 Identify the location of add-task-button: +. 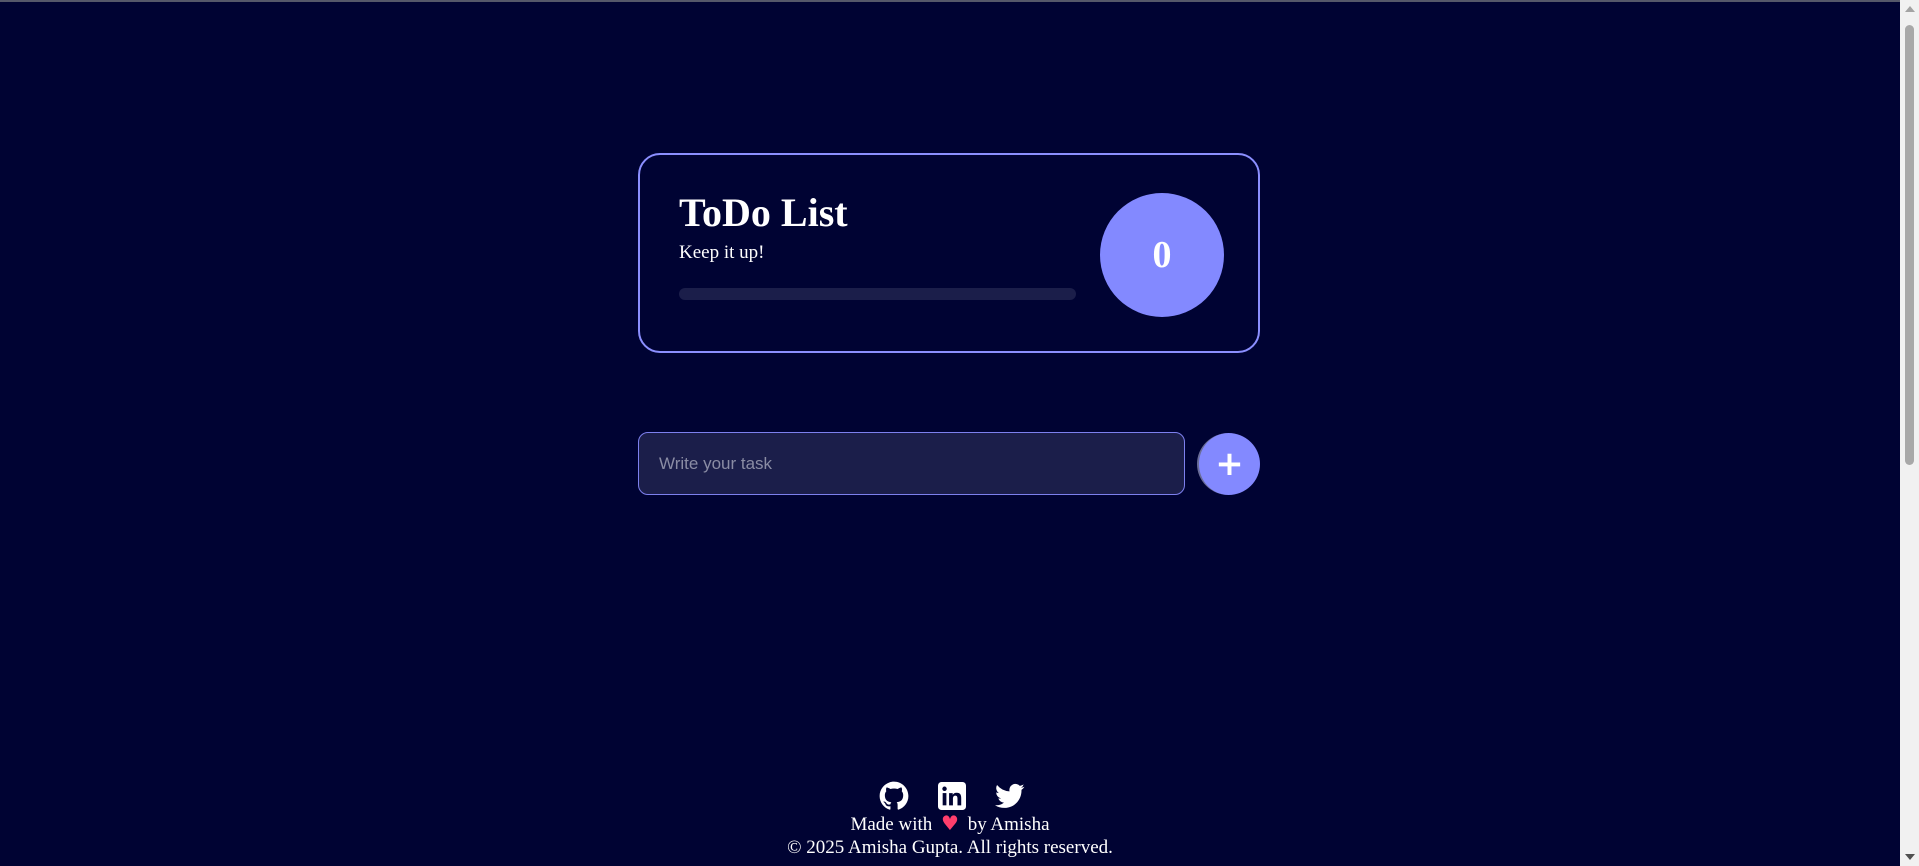
(1228, 464).